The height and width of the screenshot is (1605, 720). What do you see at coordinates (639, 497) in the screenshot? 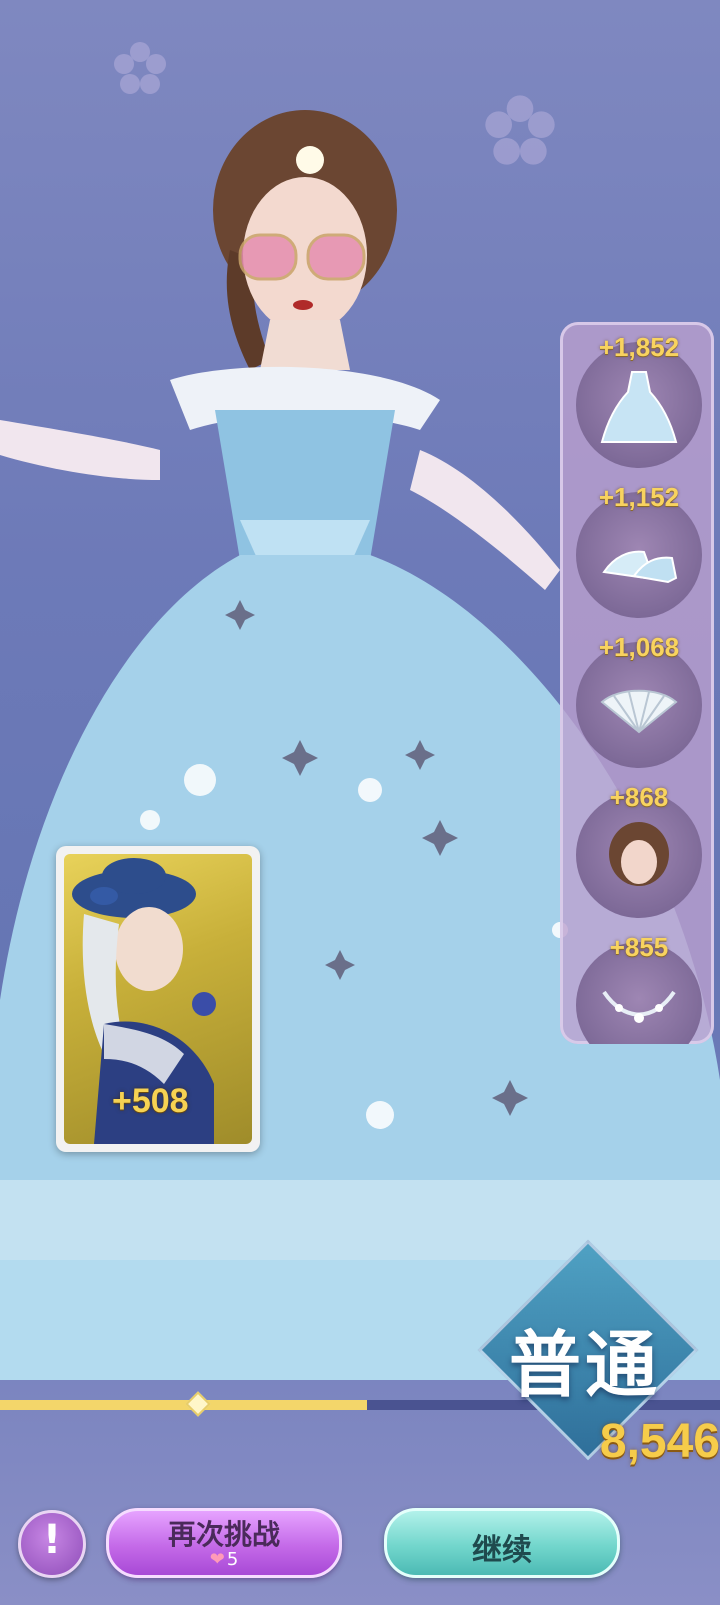
I see `reward-value: +1,152` at bounding box center [639, 497].